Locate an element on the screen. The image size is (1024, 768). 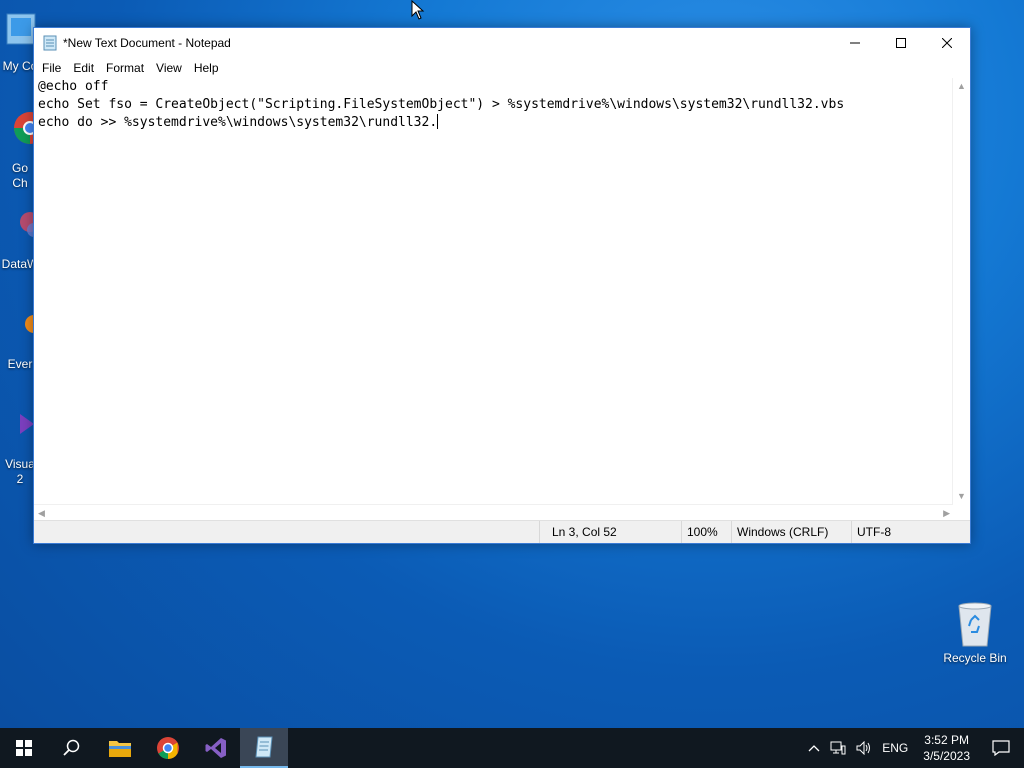
taskbar-notepad is located at coordinates (264, 748).